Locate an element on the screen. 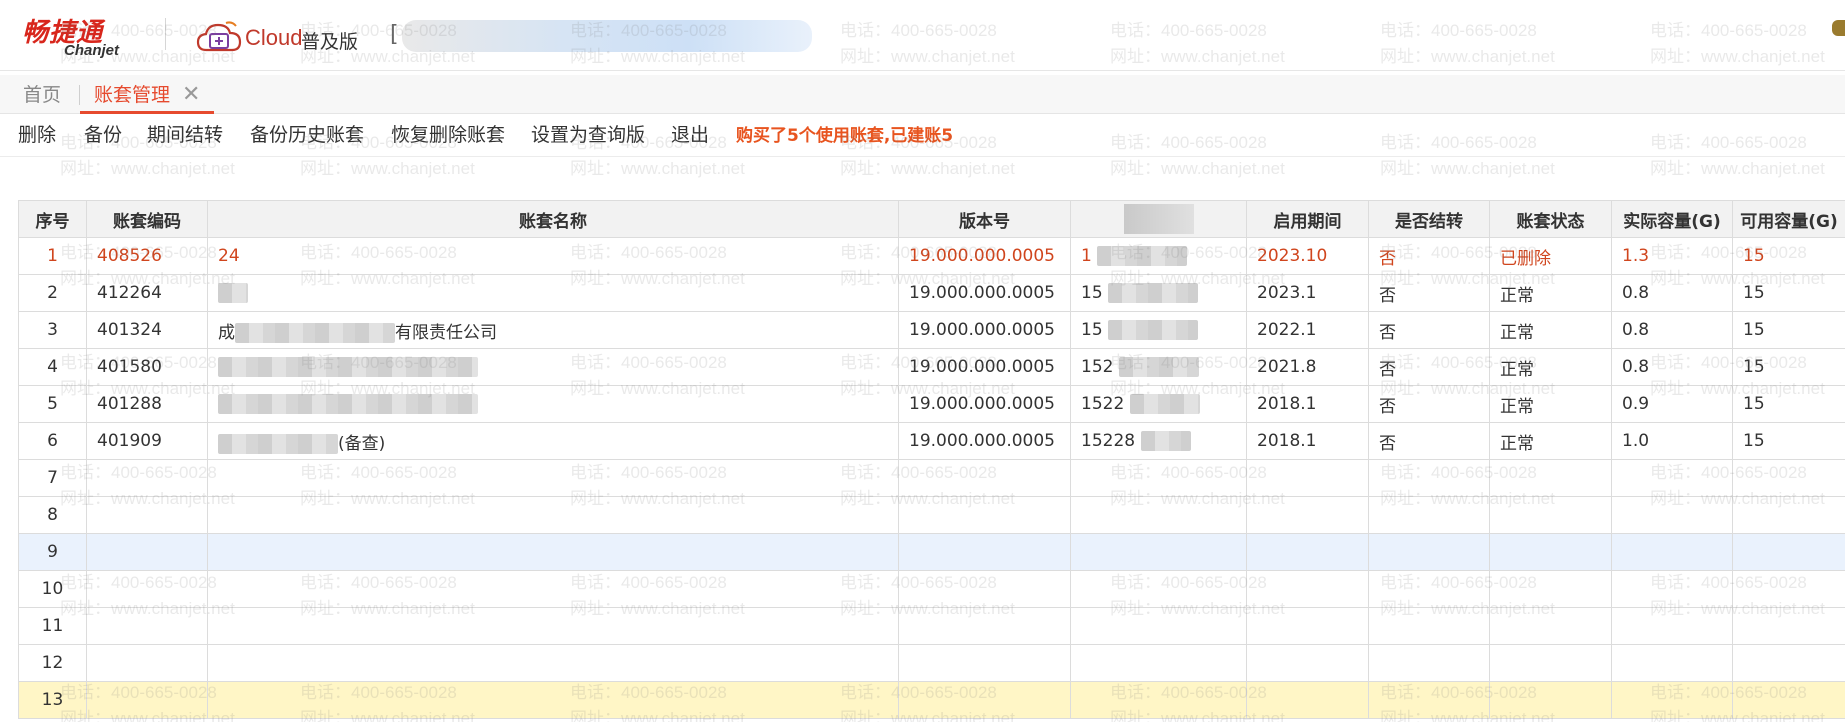 This screenshot has width=1845, height=722. table-row: 12 is located at coordinates (931, 663).